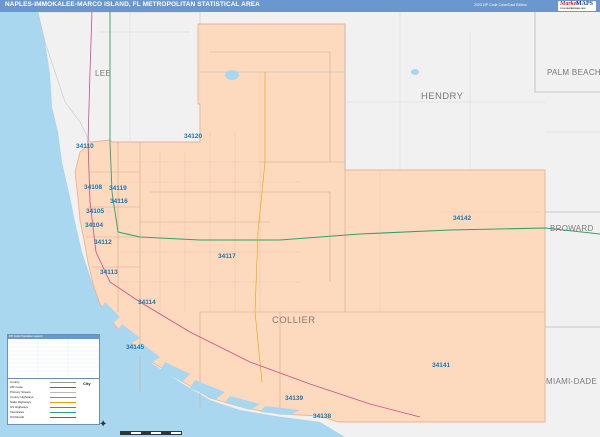 The width and height of the screenshot is (600, 437). What do you see at coordinates (20, 402) in the screenshot?
I see `legend-item-state-highways: State Highways` at bounding box center [20, 402].